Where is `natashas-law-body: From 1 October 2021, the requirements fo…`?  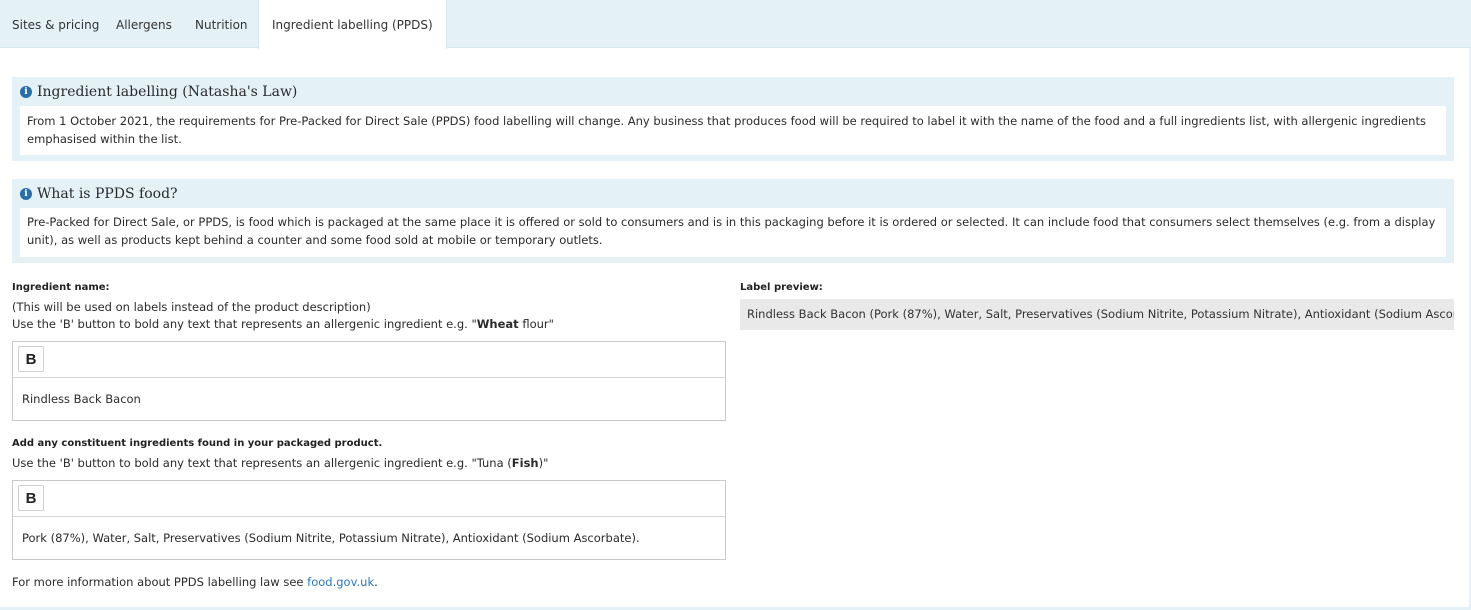 natashas-law-body: From 1 October 2021, the requirements fo… is located at coordinates (733, 130).